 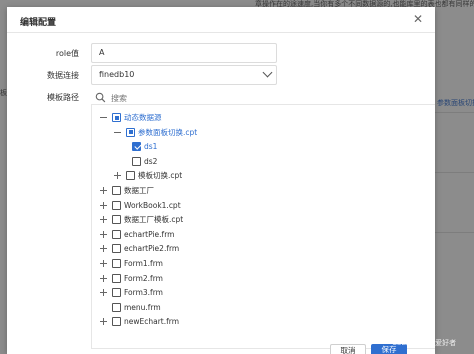 I want to click on template-path-label: 模板路径, so click(x=63, y=97).